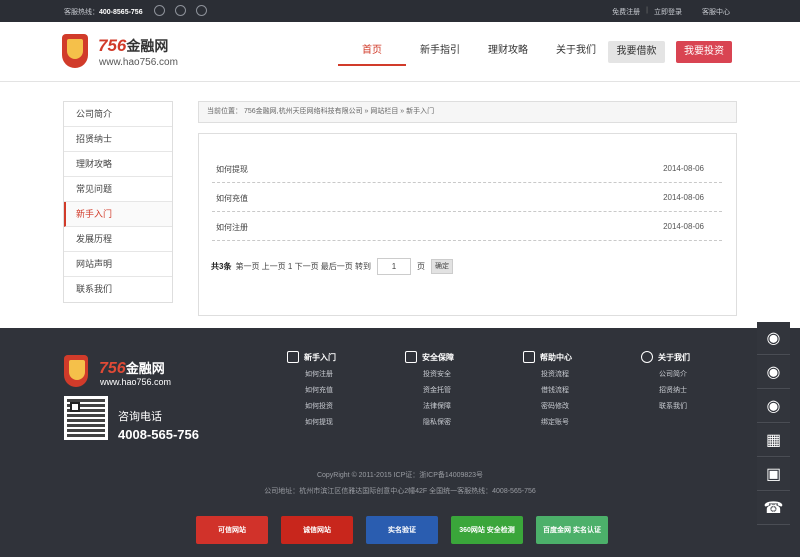 This screenshot has height=557, width=800. What do you see at coordinates (232, 227) in the screenshot?
I see `article-title: 如何注册` at bounding box center [232, 227].